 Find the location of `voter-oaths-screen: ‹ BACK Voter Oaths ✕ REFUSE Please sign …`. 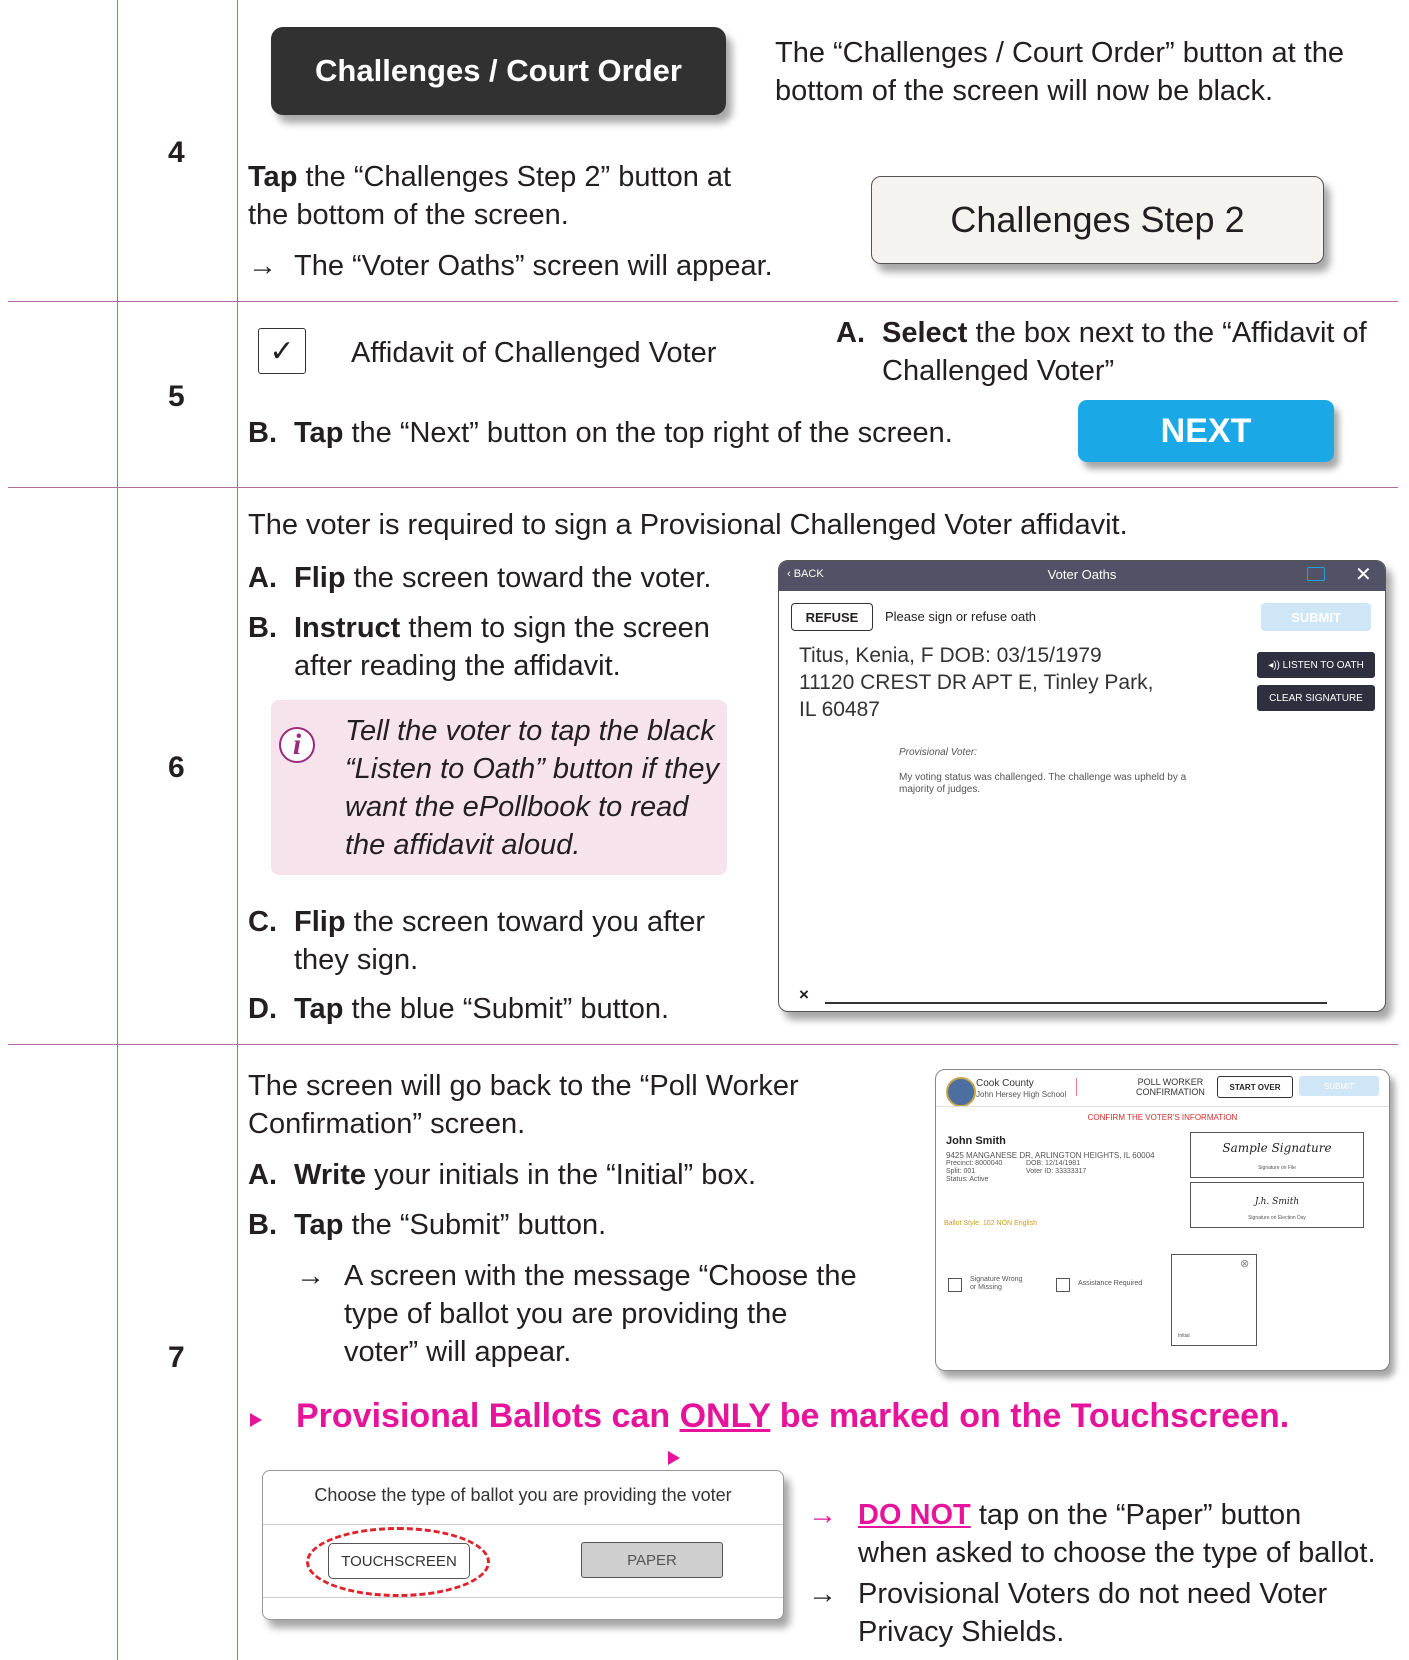

voter-oaths-screen: ‹ BACK Voter Oaths ✕ REFUSE Please sign … is located at coordinates (1082, 786).